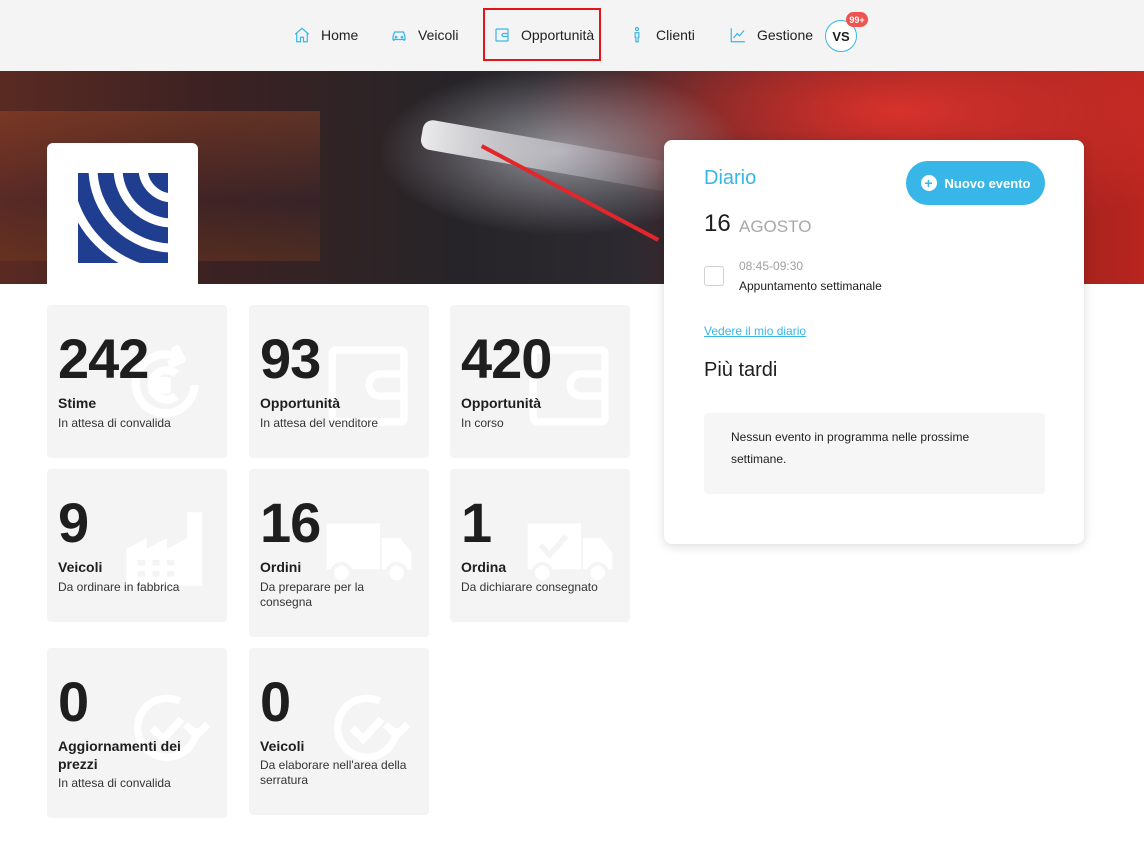 Image resolution: width=1144 pixels, height=846 pixels. Describe the element at coordinates (540, 545) in the screenshot. I see `stat-card-ordina: 1 Ordina Da dichiarare consegnato` at that location.